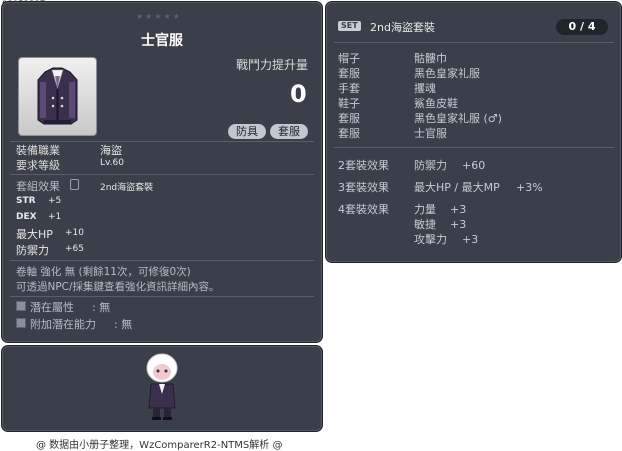 The width and height of the screenshot is (622, 451). Describe the element at coordinates (159, 445) in the screenshot. I see `footer-credit: @ 数据由小册子整理，WzComparerR2-NTMS解析 @` at that location.